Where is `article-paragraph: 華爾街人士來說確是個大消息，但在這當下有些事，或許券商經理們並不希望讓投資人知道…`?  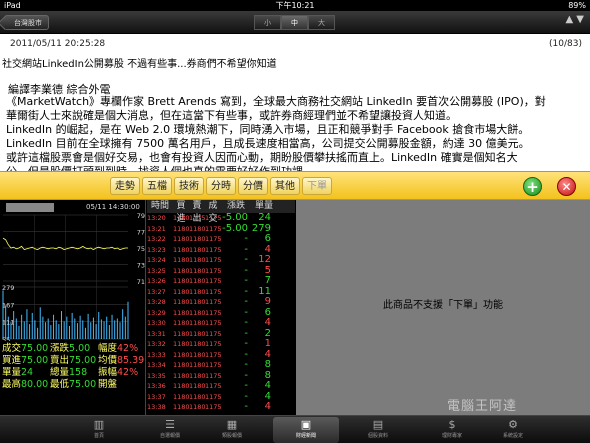
article-paragraph: 華爾街人士來說確是個大消息，但在這當下有些事，或許券商經理們並不希望讓投資人知道… is located at coordinates (231, 115).